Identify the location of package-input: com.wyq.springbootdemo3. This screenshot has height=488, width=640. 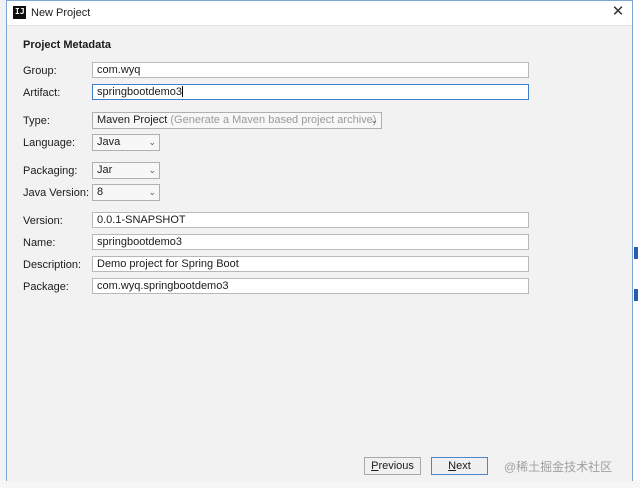
(310, 286).